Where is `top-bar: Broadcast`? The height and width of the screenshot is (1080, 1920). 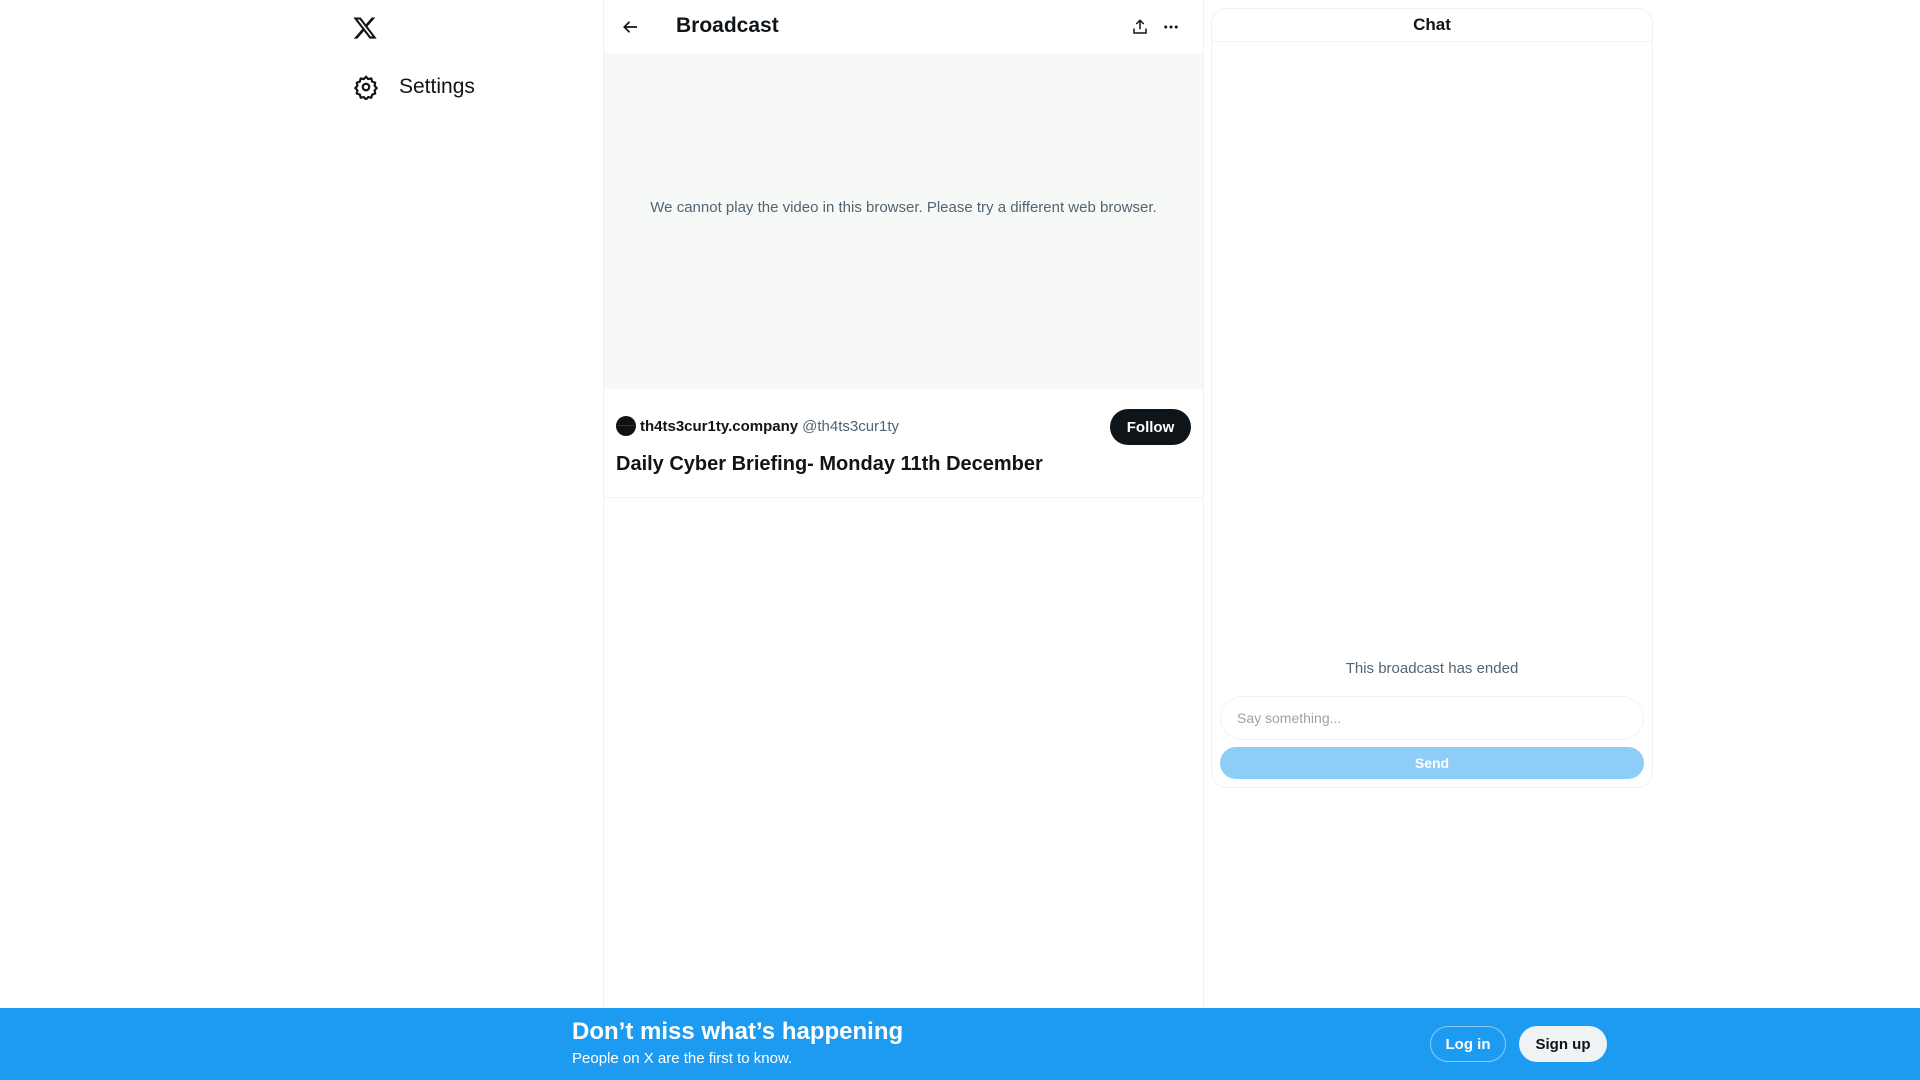 top-bar: Broadcast is located at coordinates (903, 26).